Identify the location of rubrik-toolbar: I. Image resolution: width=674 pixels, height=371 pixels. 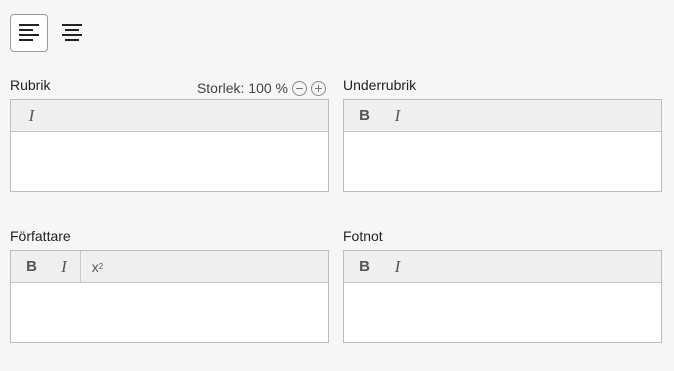
(169, 116).